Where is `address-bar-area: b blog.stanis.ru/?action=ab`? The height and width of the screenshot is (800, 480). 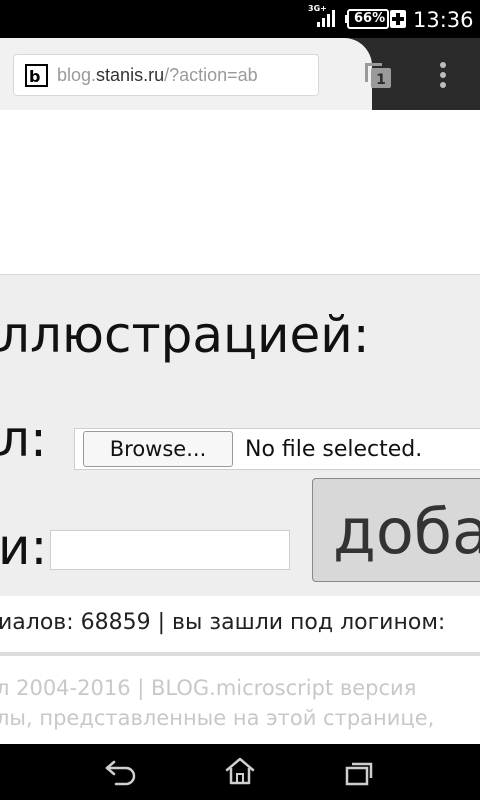
address-bar-area: b blog.stanis.ru/?action=ab is located at coordinates (186, 74).